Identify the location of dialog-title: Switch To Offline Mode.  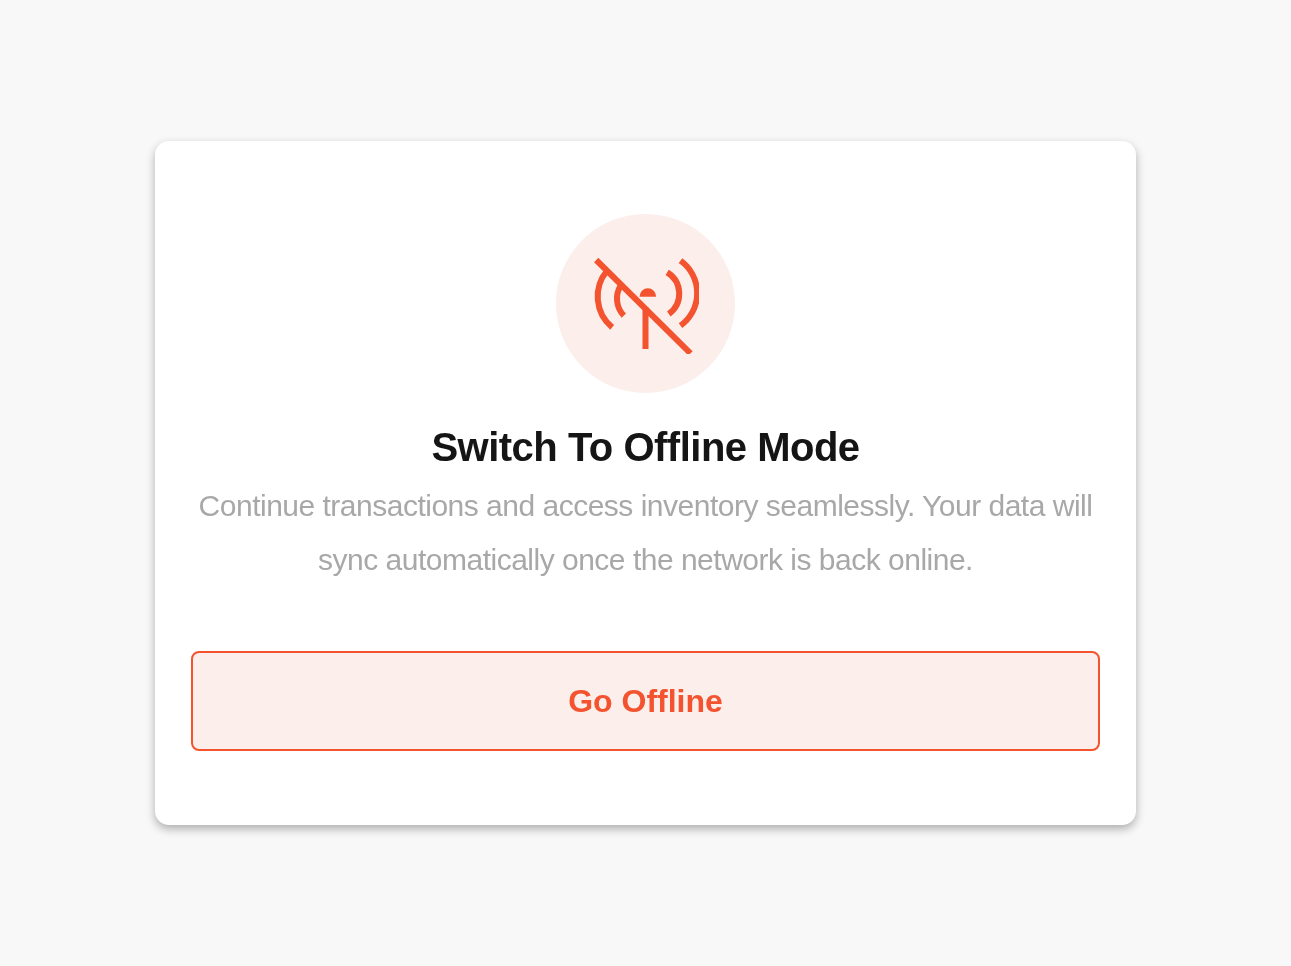
(645, 447).